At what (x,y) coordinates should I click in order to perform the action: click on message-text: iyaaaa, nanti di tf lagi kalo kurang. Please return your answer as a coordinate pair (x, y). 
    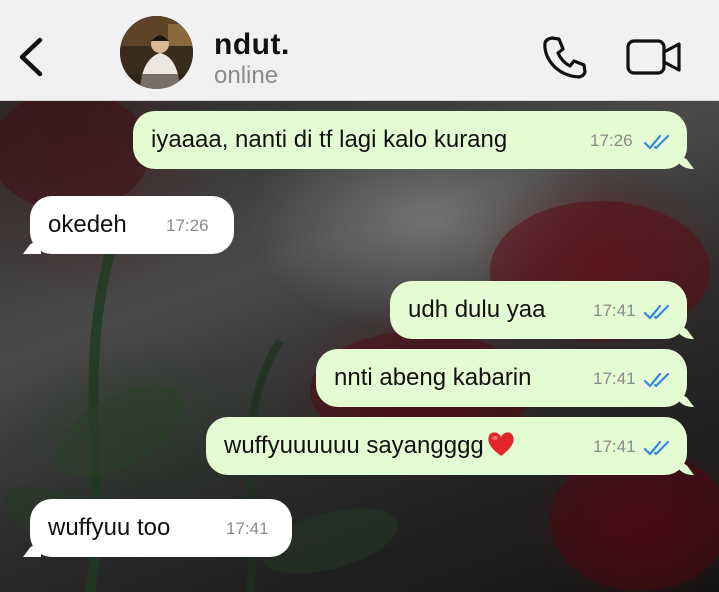
    Looking at the image, I should click on (329, 139).